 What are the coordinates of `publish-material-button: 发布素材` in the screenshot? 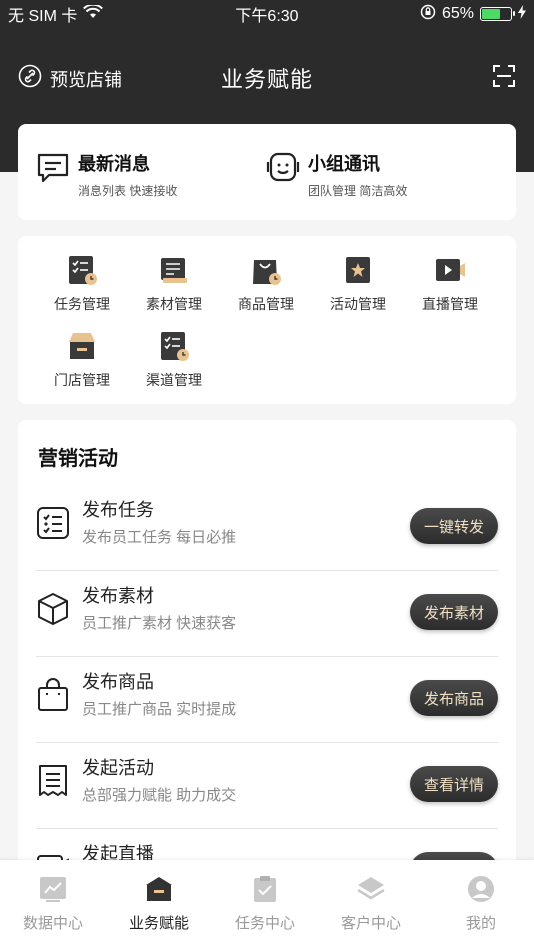 It's located at (454, 612).